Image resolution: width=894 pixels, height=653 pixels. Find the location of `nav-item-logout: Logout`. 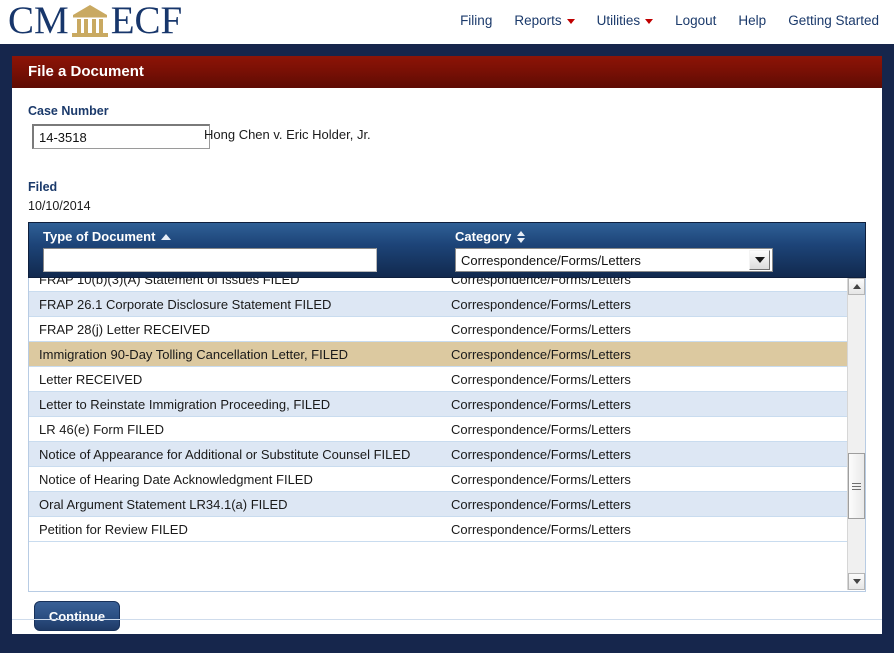

nav-item-logout: Logout is located at coordinates (695, 20).